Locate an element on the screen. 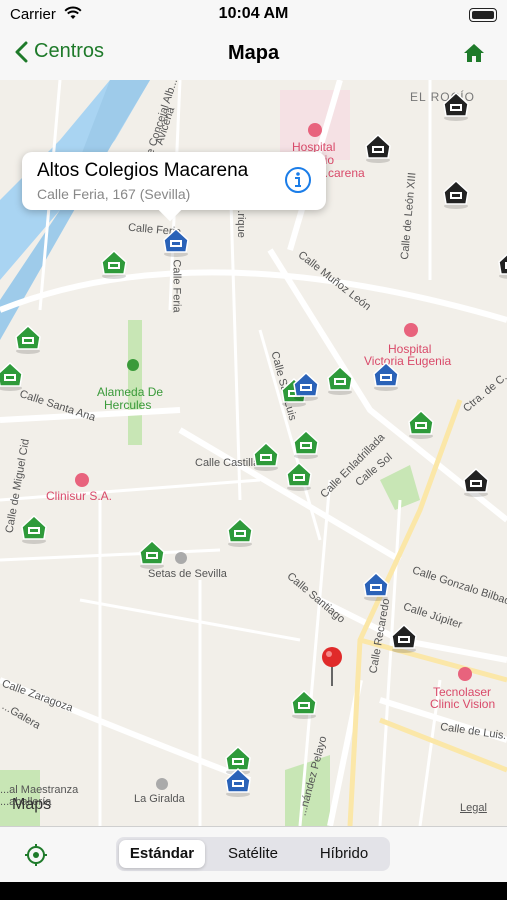 Image resolution: width=507 pixels, height=900 pixels. map-label: Alameda De is located at coordinates (130, 392).